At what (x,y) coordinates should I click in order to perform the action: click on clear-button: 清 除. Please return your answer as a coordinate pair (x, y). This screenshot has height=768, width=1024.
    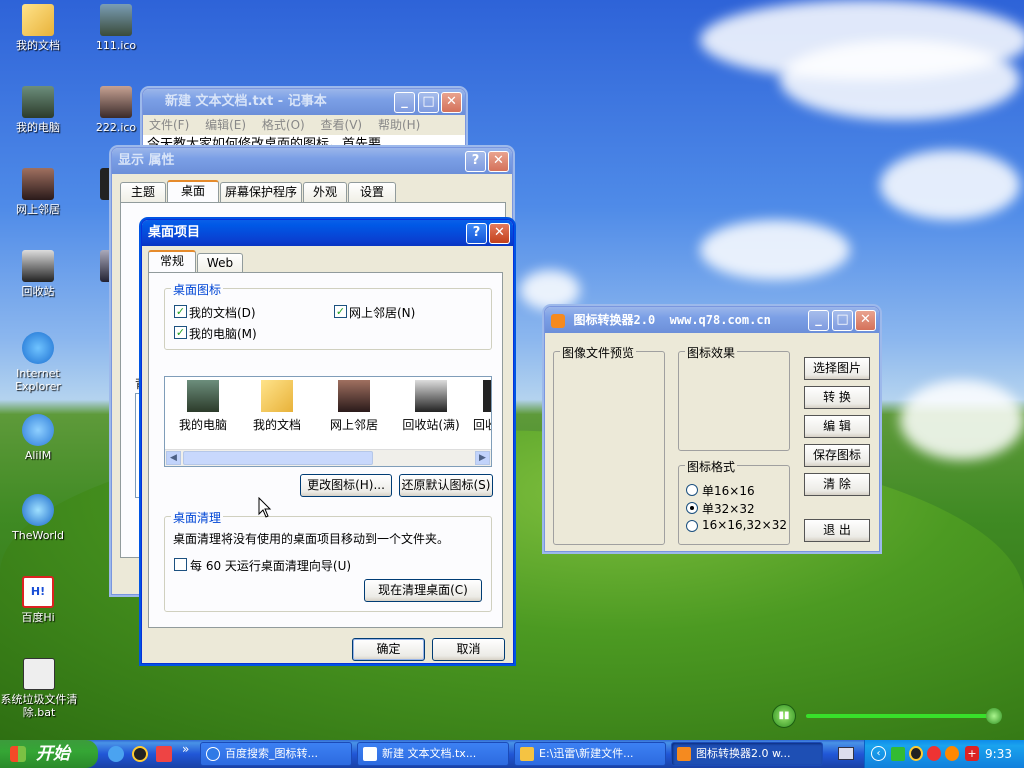
    Looking at the image, I should click on (837, 484).